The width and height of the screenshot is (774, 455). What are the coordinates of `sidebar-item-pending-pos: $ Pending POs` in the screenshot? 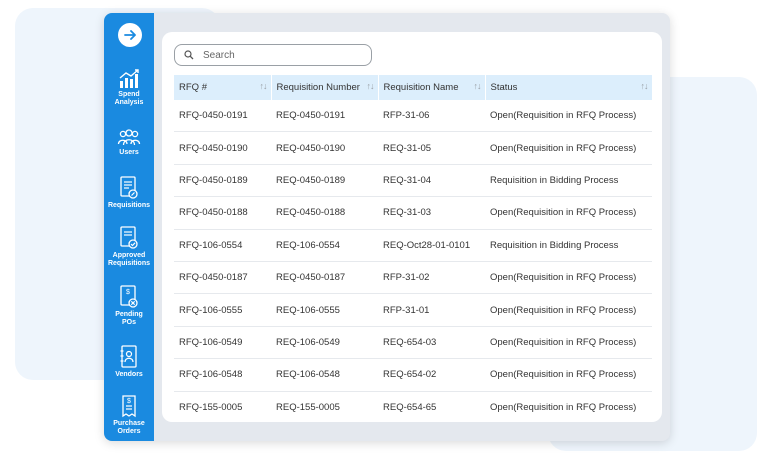 It's located at (129, 306).